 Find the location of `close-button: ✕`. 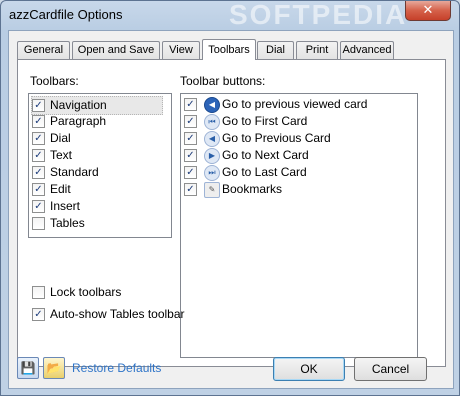

close-button: ✕ is located at coordinates (428, 11).